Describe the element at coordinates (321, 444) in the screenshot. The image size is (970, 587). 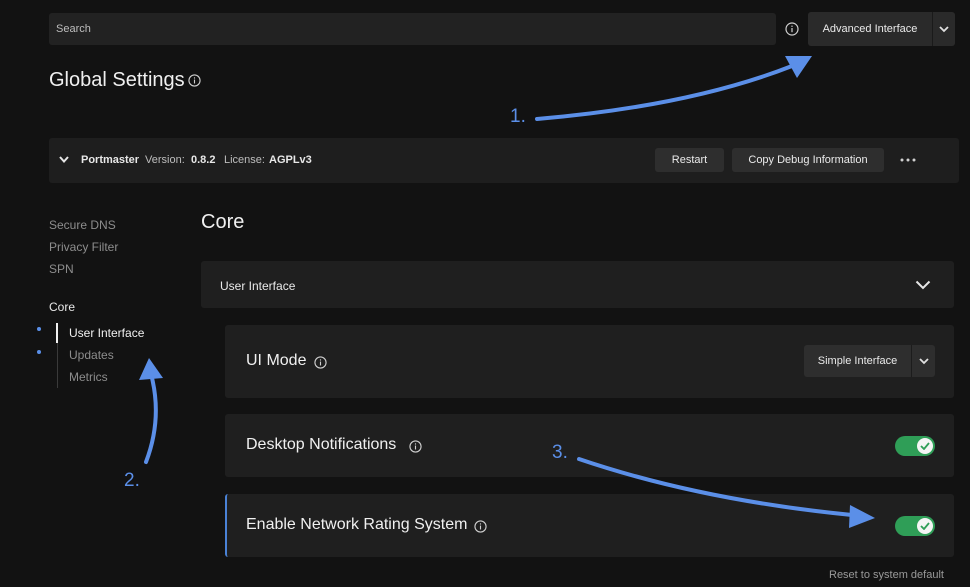
I see `setting-label: Desktop Notifications` at that location.